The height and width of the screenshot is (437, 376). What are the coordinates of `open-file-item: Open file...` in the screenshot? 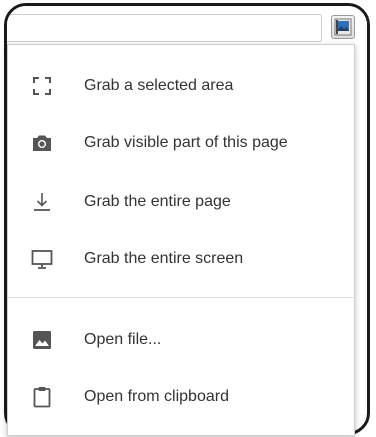 It's located at (181, 340).